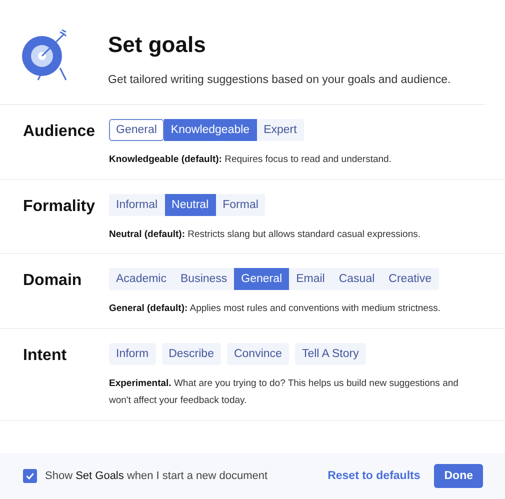 The width and height of the screenshot is (505, 499). I want to click on option-button: Convince, so click(257, 353).